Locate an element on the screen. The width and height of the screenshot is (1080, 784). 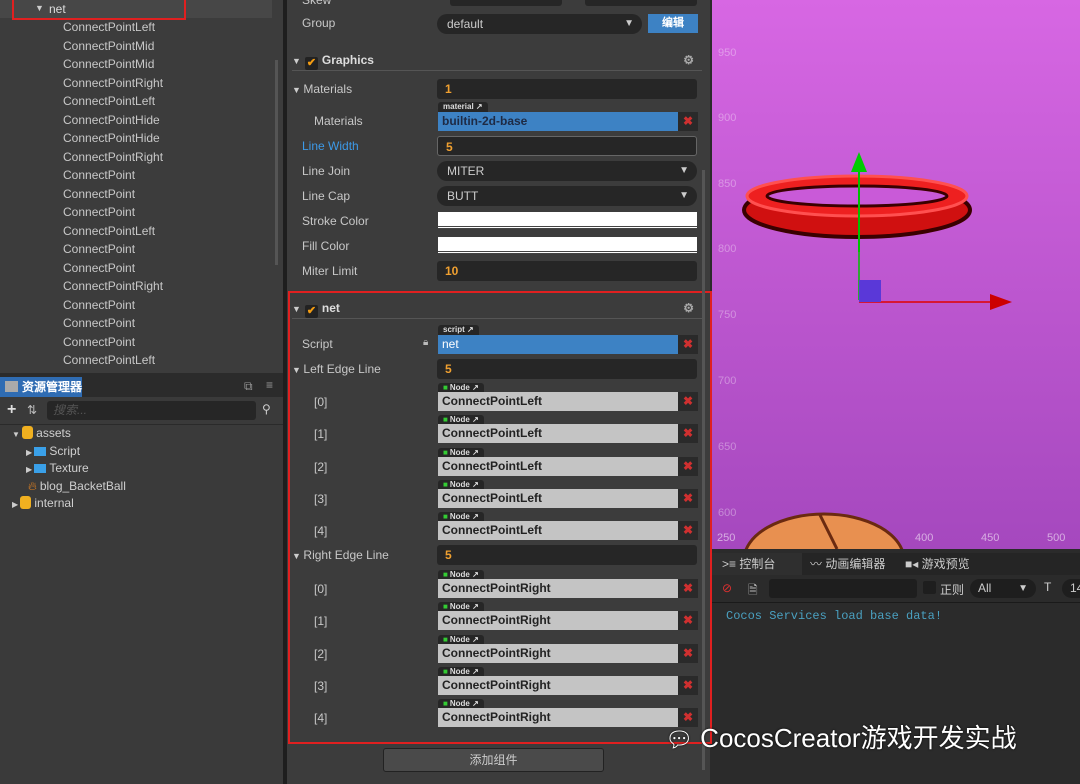
left-edge-line-label: ▼ Left Edge Line is located at coordinates (336, 369).